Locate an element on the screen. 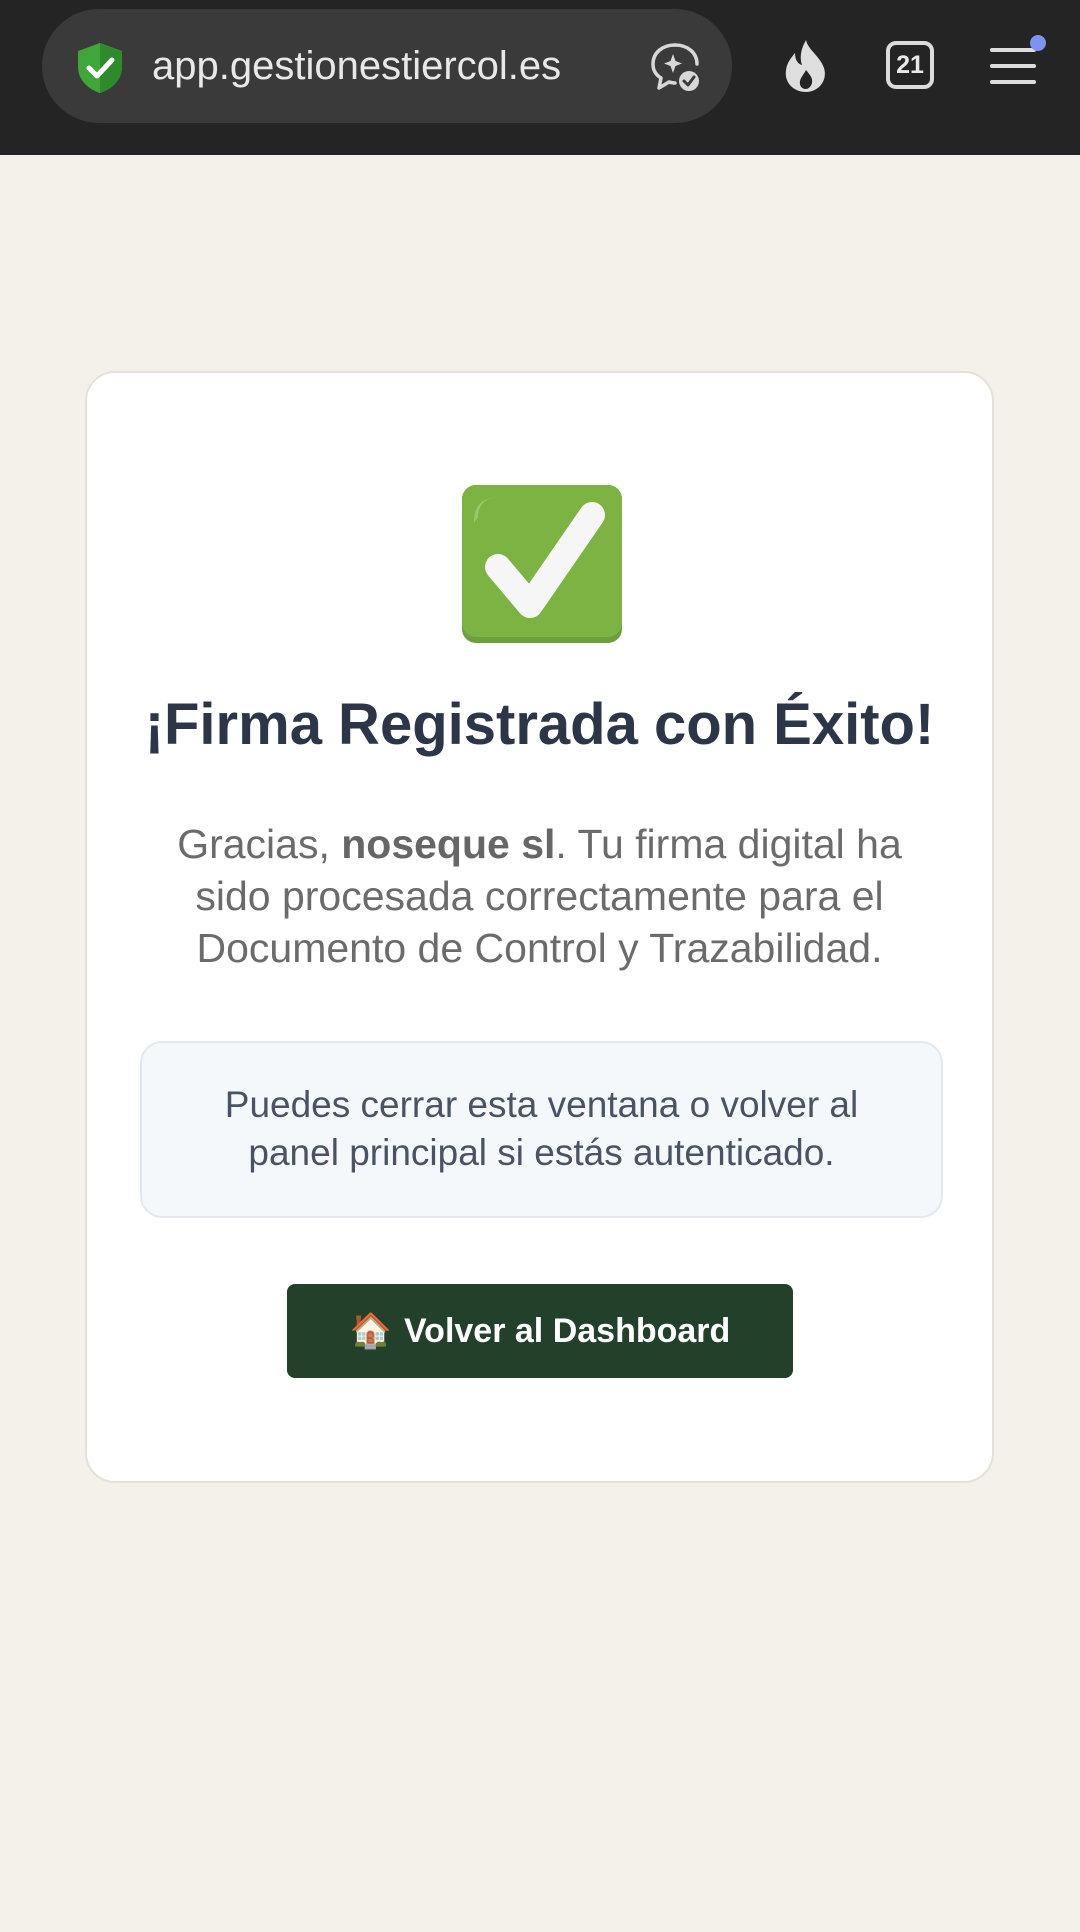 This screenshot has height=1932, width=1080. url-text: app.gestionestiercol.es is located at coordinates (356, 66).